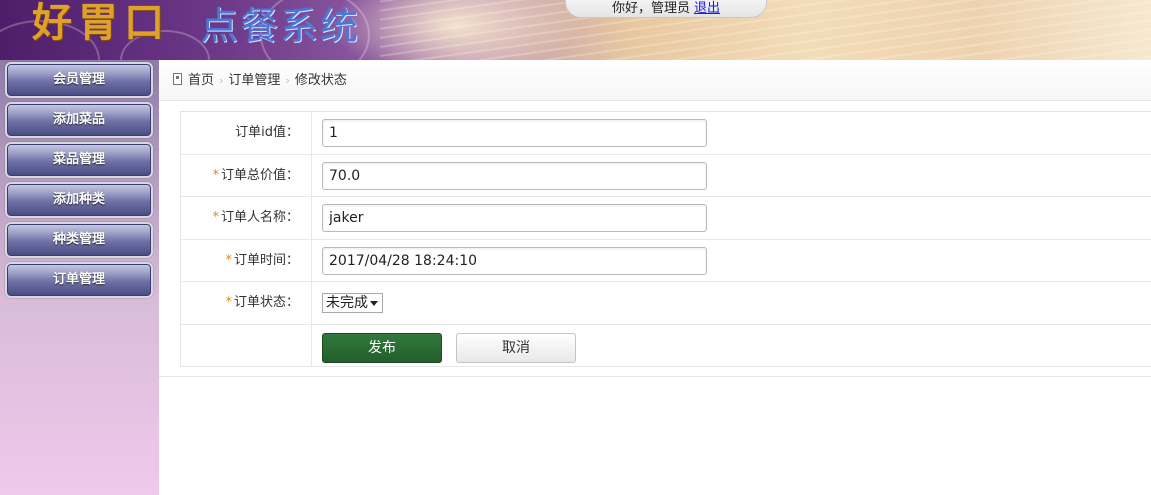  I want to click on sidebar-item-add-category: 添加种类, so click(79, 200).